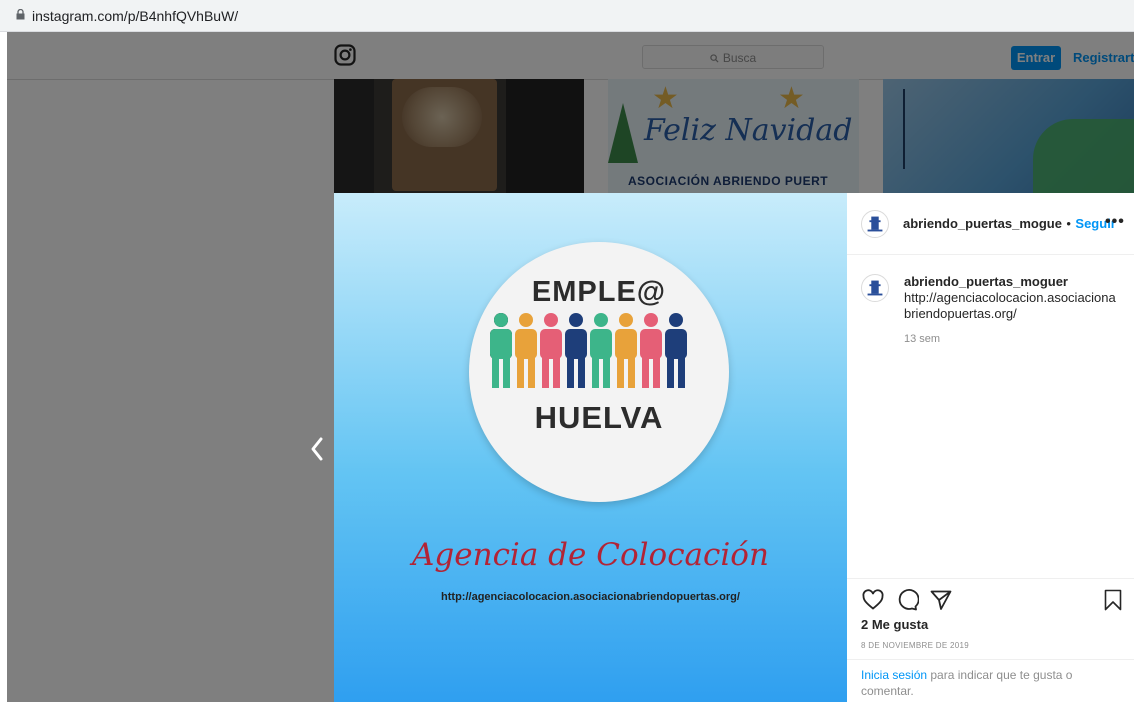 The height and width of the screenshot is (702, 1134). Describe the element at coordinates (135, 16) in the screenshot. I see `address-url: instagram.com/p/B4nhfQVhBuW/` at that location.